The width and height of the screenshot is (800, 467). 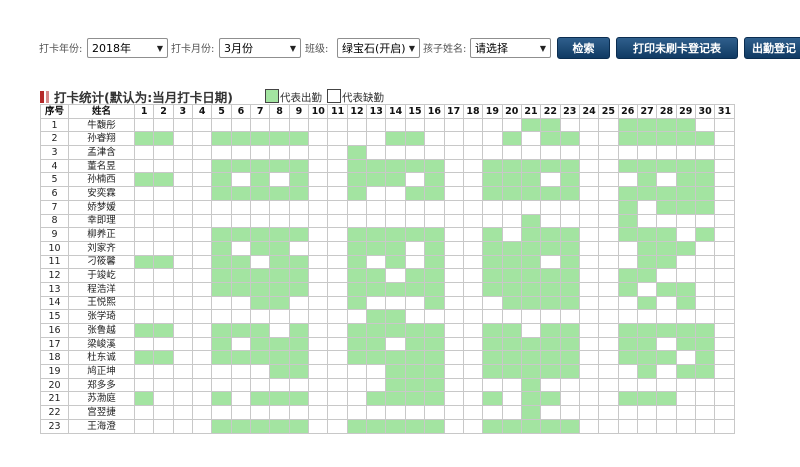 I want to click on month-select-value: 3月份, so click(x=238, y=48).